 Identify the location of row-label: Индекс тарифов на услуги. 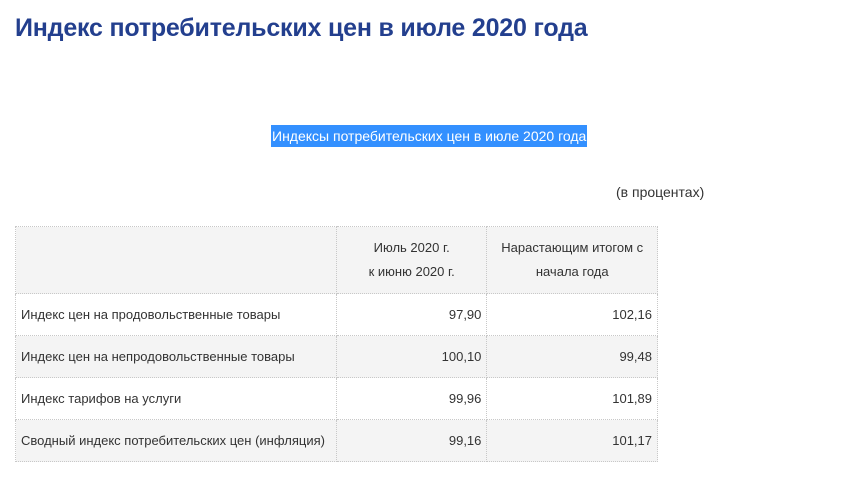
(176, 398).